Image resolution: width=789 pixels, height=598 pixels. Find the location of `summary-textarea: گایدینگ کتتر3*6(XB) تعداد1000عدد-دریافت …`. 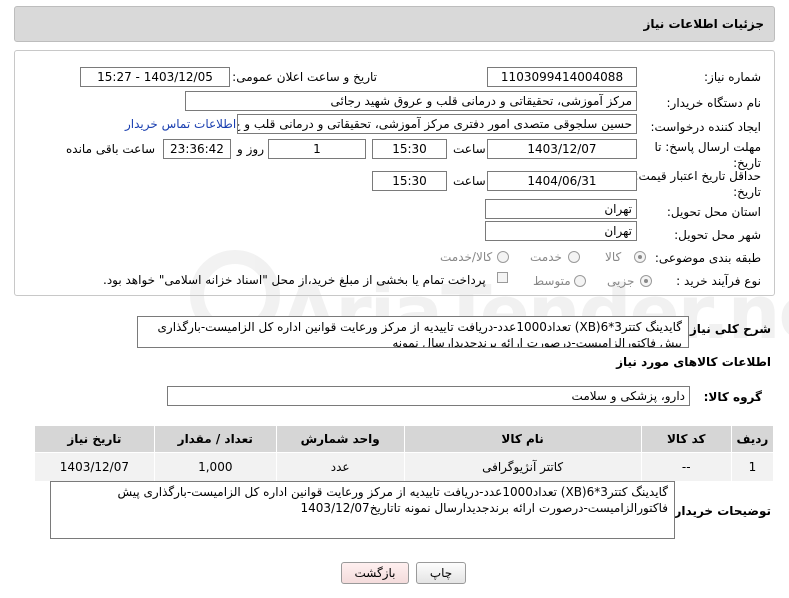

summary-textarea: گایدینگ کتتر3*6(XB) تعداد1000عدد-دریافت … is located at coordinates (413, 332).